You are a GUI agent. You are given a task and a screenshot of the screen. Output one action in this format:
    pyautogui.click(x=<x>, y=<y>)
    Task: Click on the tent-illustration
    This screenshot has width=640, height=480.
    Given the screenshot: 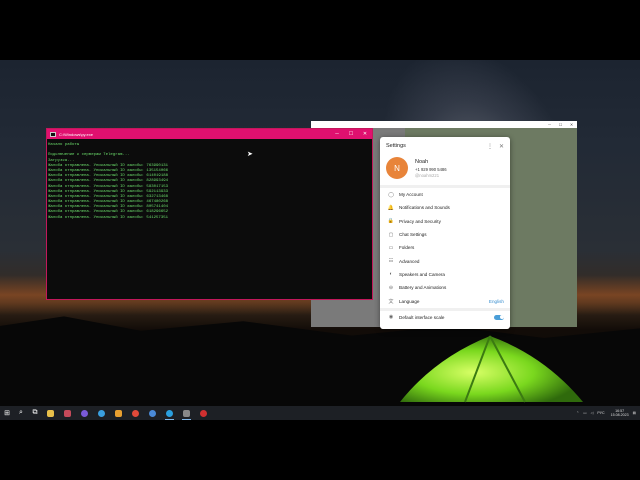 What is the action you would take?
    pyautogui.click(x=491, y=369)
    